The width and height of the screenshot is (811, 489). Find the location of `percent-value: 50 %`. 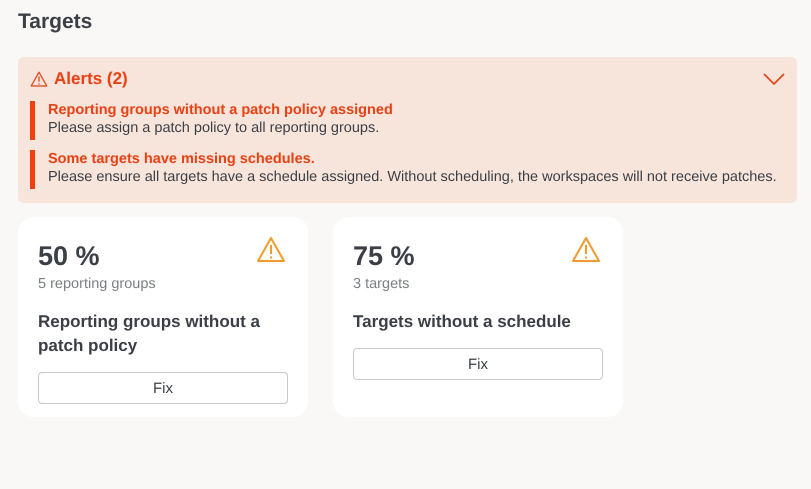

percent-value: 50 % is located at coordinates (69, 256).